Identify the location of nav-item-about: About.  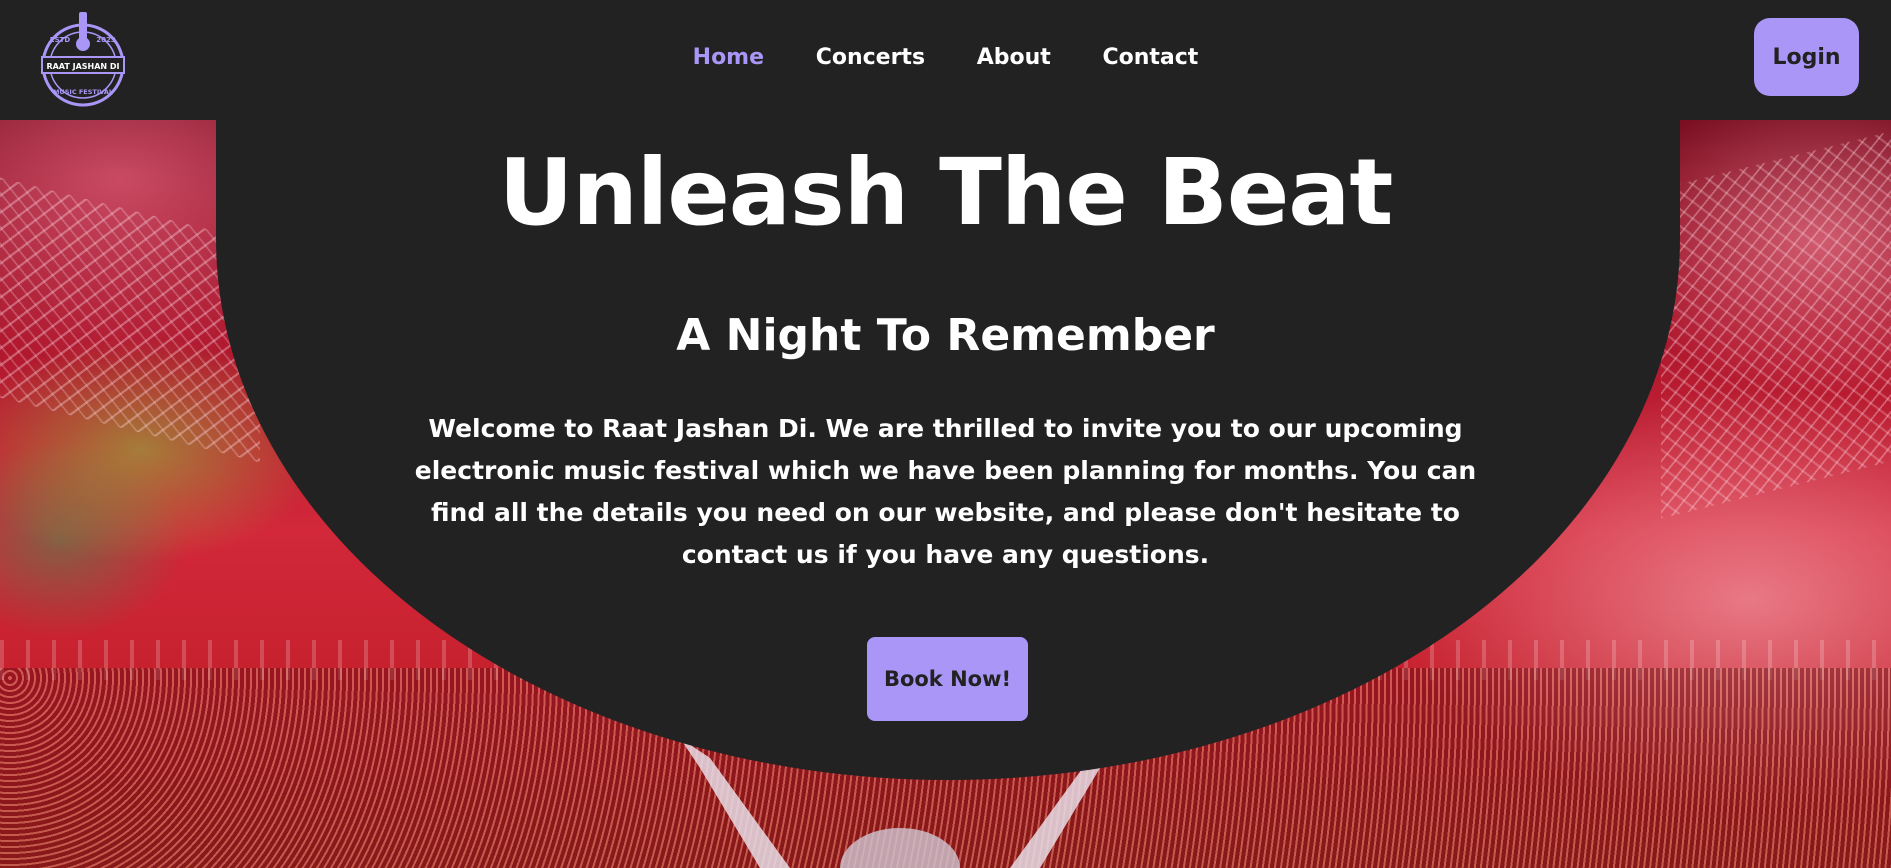
(1014, 58).